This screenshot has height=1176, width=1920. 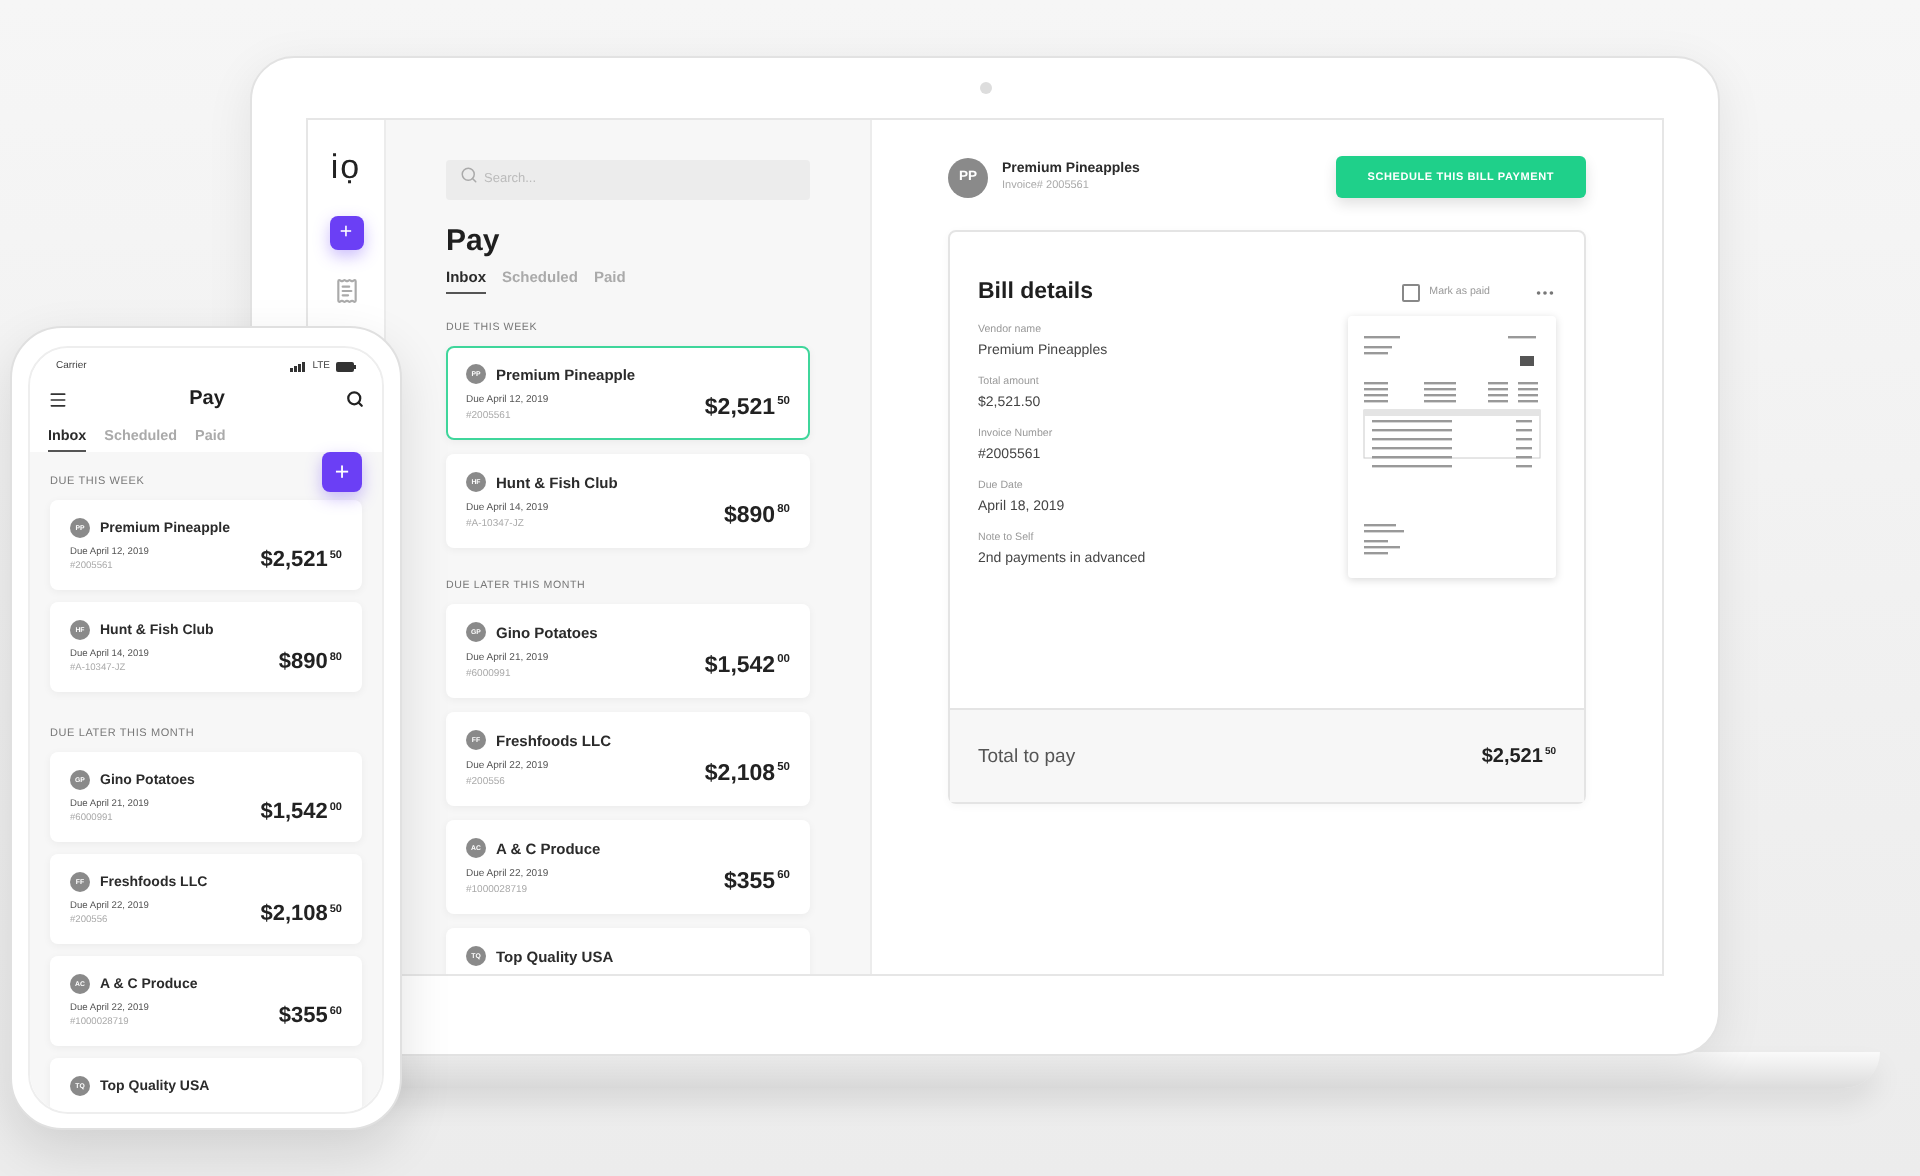 What do you see at coordinates (1518, 756) in the screenshot?
I see `total-amount: $2,521$^{50}$` at bounding box center [1518, 756].